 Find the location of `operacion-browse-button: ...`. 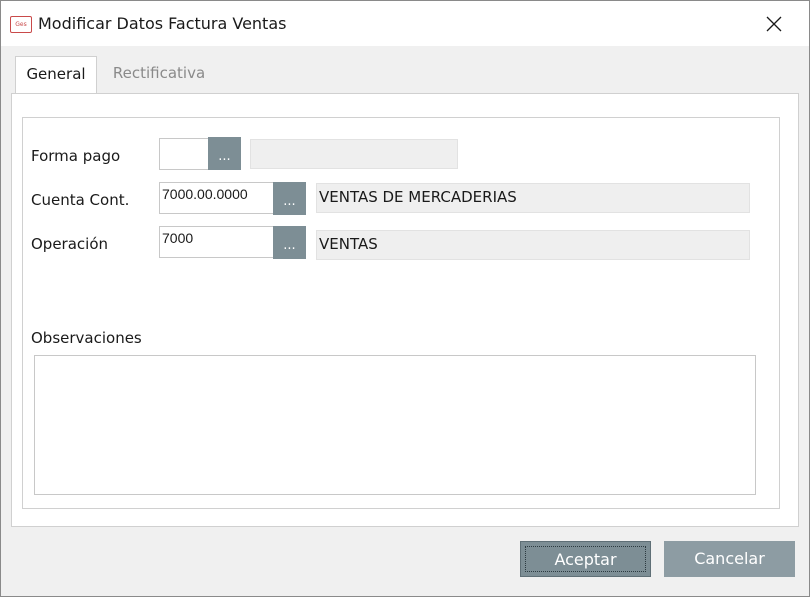

operacion-browse-button: ... is located at coordinates (289, 242).